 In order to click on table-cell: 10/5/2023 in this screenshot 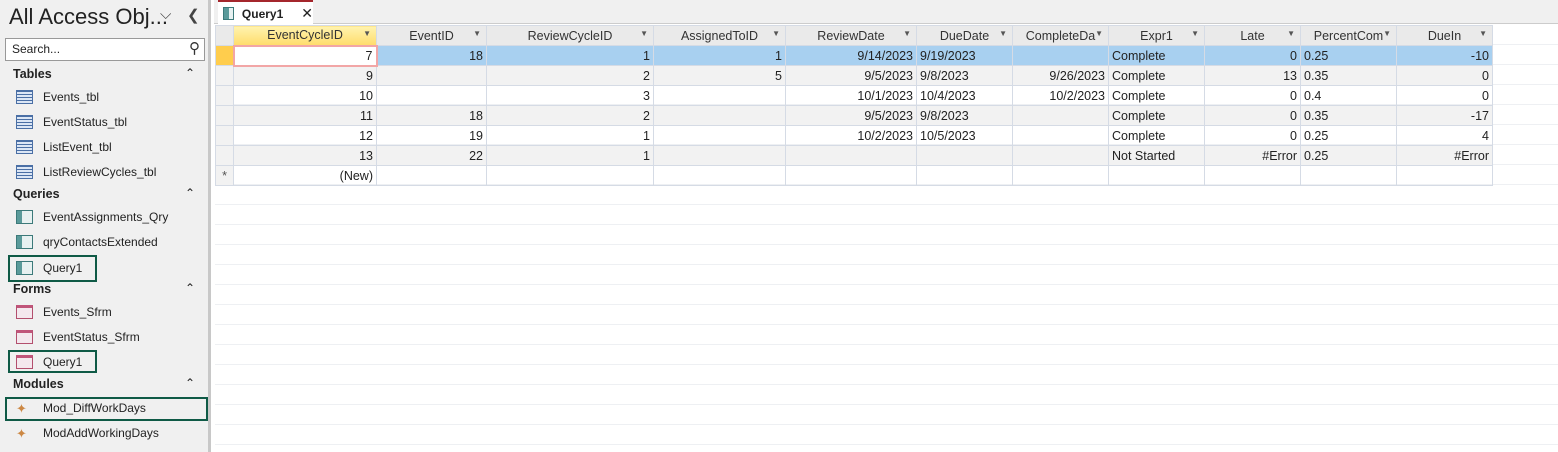, I will do `click(964, 135)`.